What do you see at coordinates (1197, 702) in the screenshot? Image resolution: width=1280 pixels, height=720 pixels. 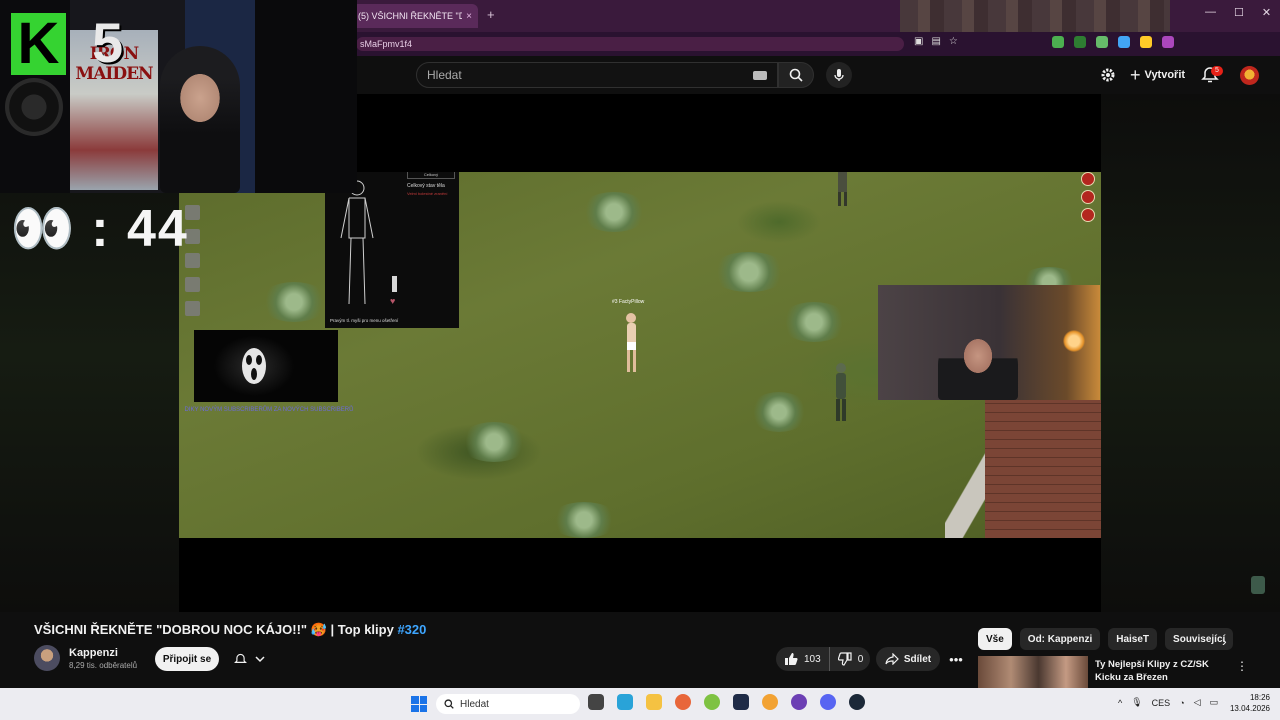 I see `volume-icon: ◁` at bounding box center [1197, 702].